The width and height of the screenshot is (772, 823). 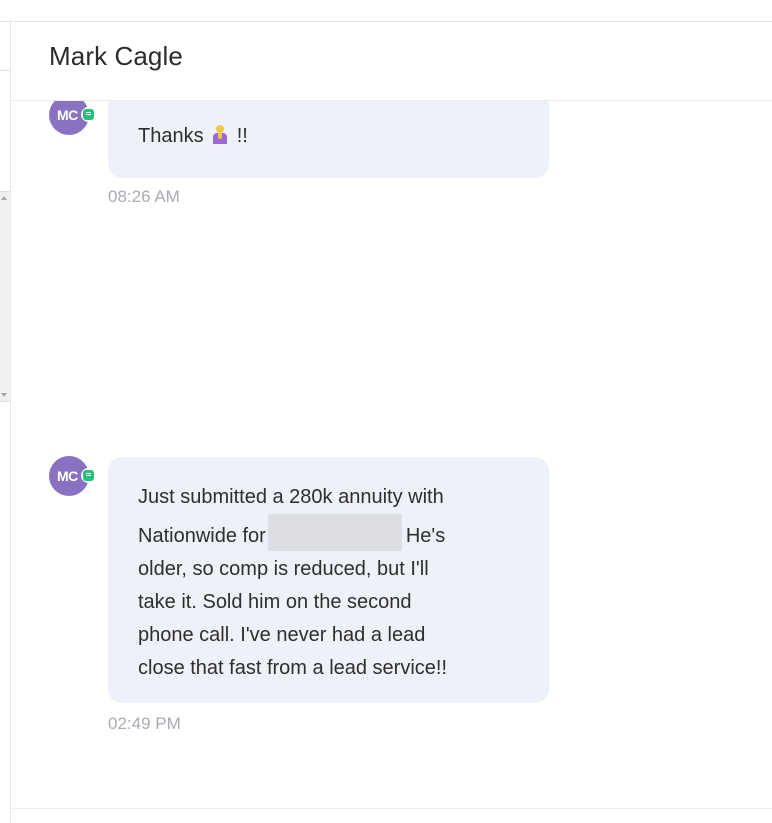 What do you see at coordinates (171, 136) in the screenshot?
I see `message-text: Thanks` at bounding box center [171, 136].